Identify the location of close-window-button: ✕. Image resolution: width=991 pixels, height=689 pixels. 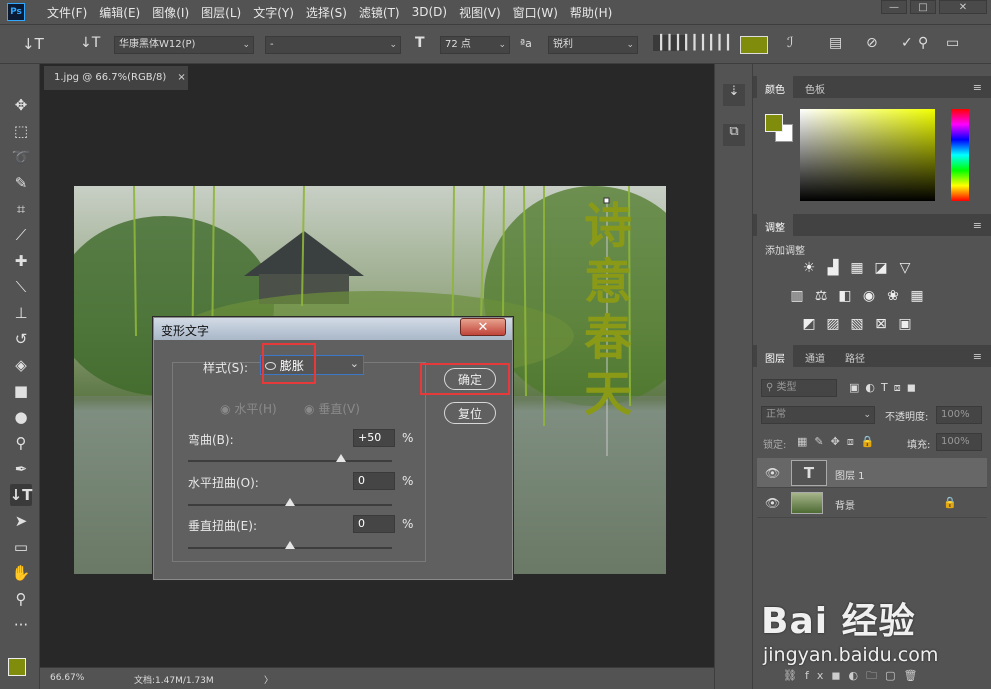
(963, 7).